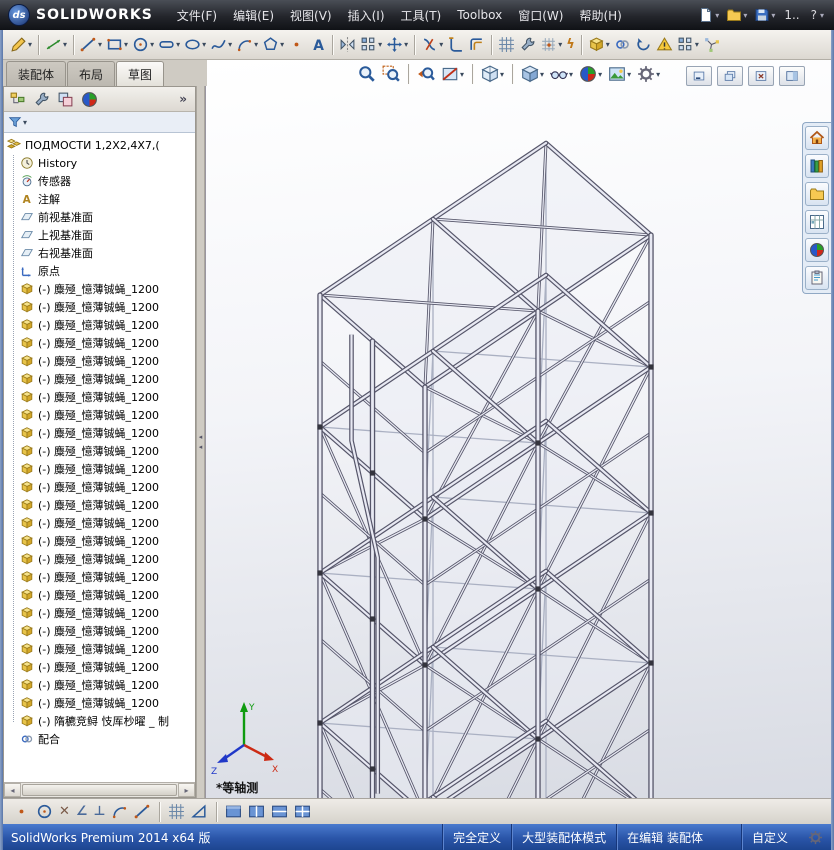 This screenshot has height=850, width=834. Describe the element at coordinates (64, 811) in the screenshot. I see `snap-intersection-icon: ✕` at that location.